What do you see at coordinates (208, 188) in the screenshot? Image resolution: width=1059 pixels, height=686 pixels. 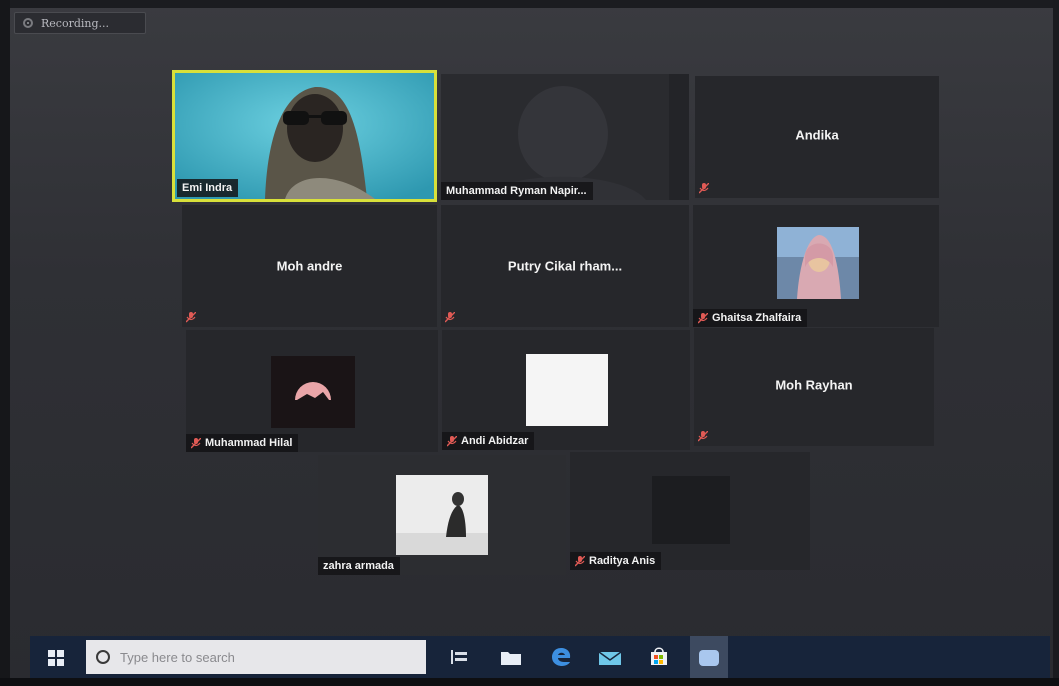 I see `participant-name-label: Emi Indra` at bounding box center [208, 188].